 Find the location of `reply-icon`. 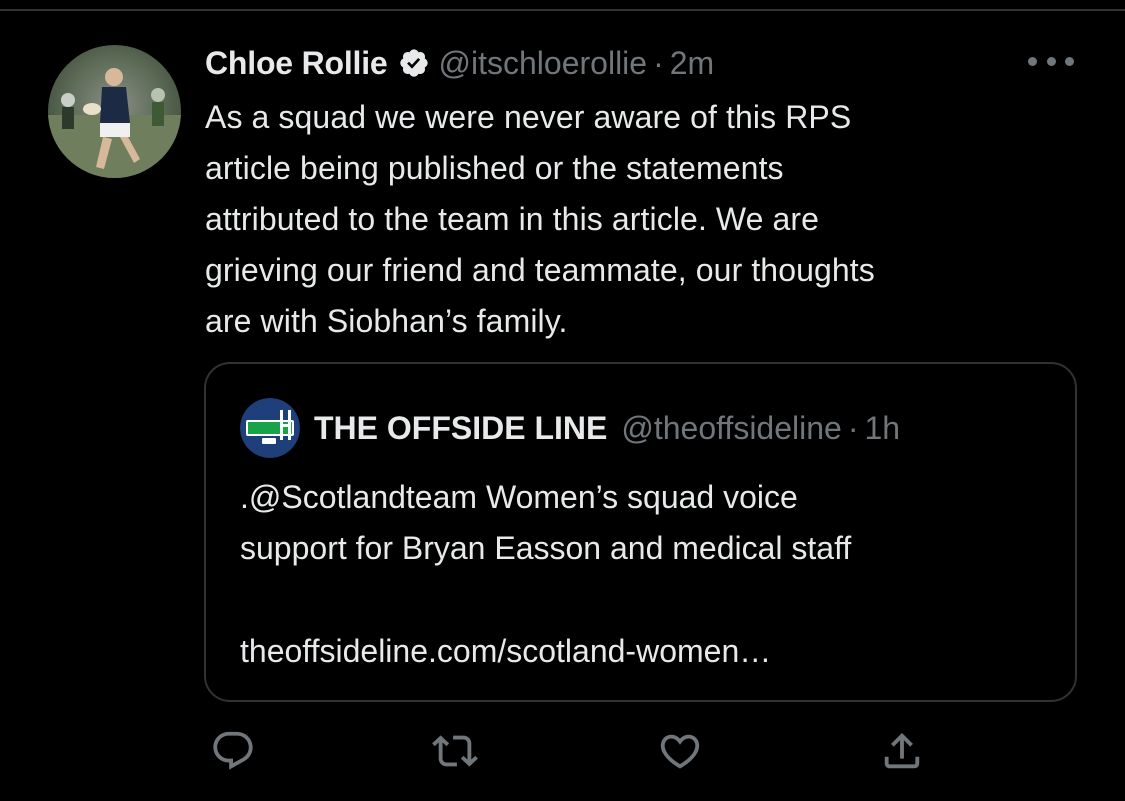

reply-icon is located at coordinates (233, 750).